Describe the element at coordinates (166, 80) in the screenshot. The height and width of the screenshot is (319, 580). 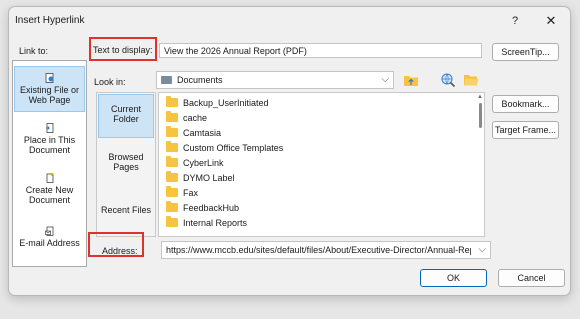
I see `documents-folder-icon` at that location.